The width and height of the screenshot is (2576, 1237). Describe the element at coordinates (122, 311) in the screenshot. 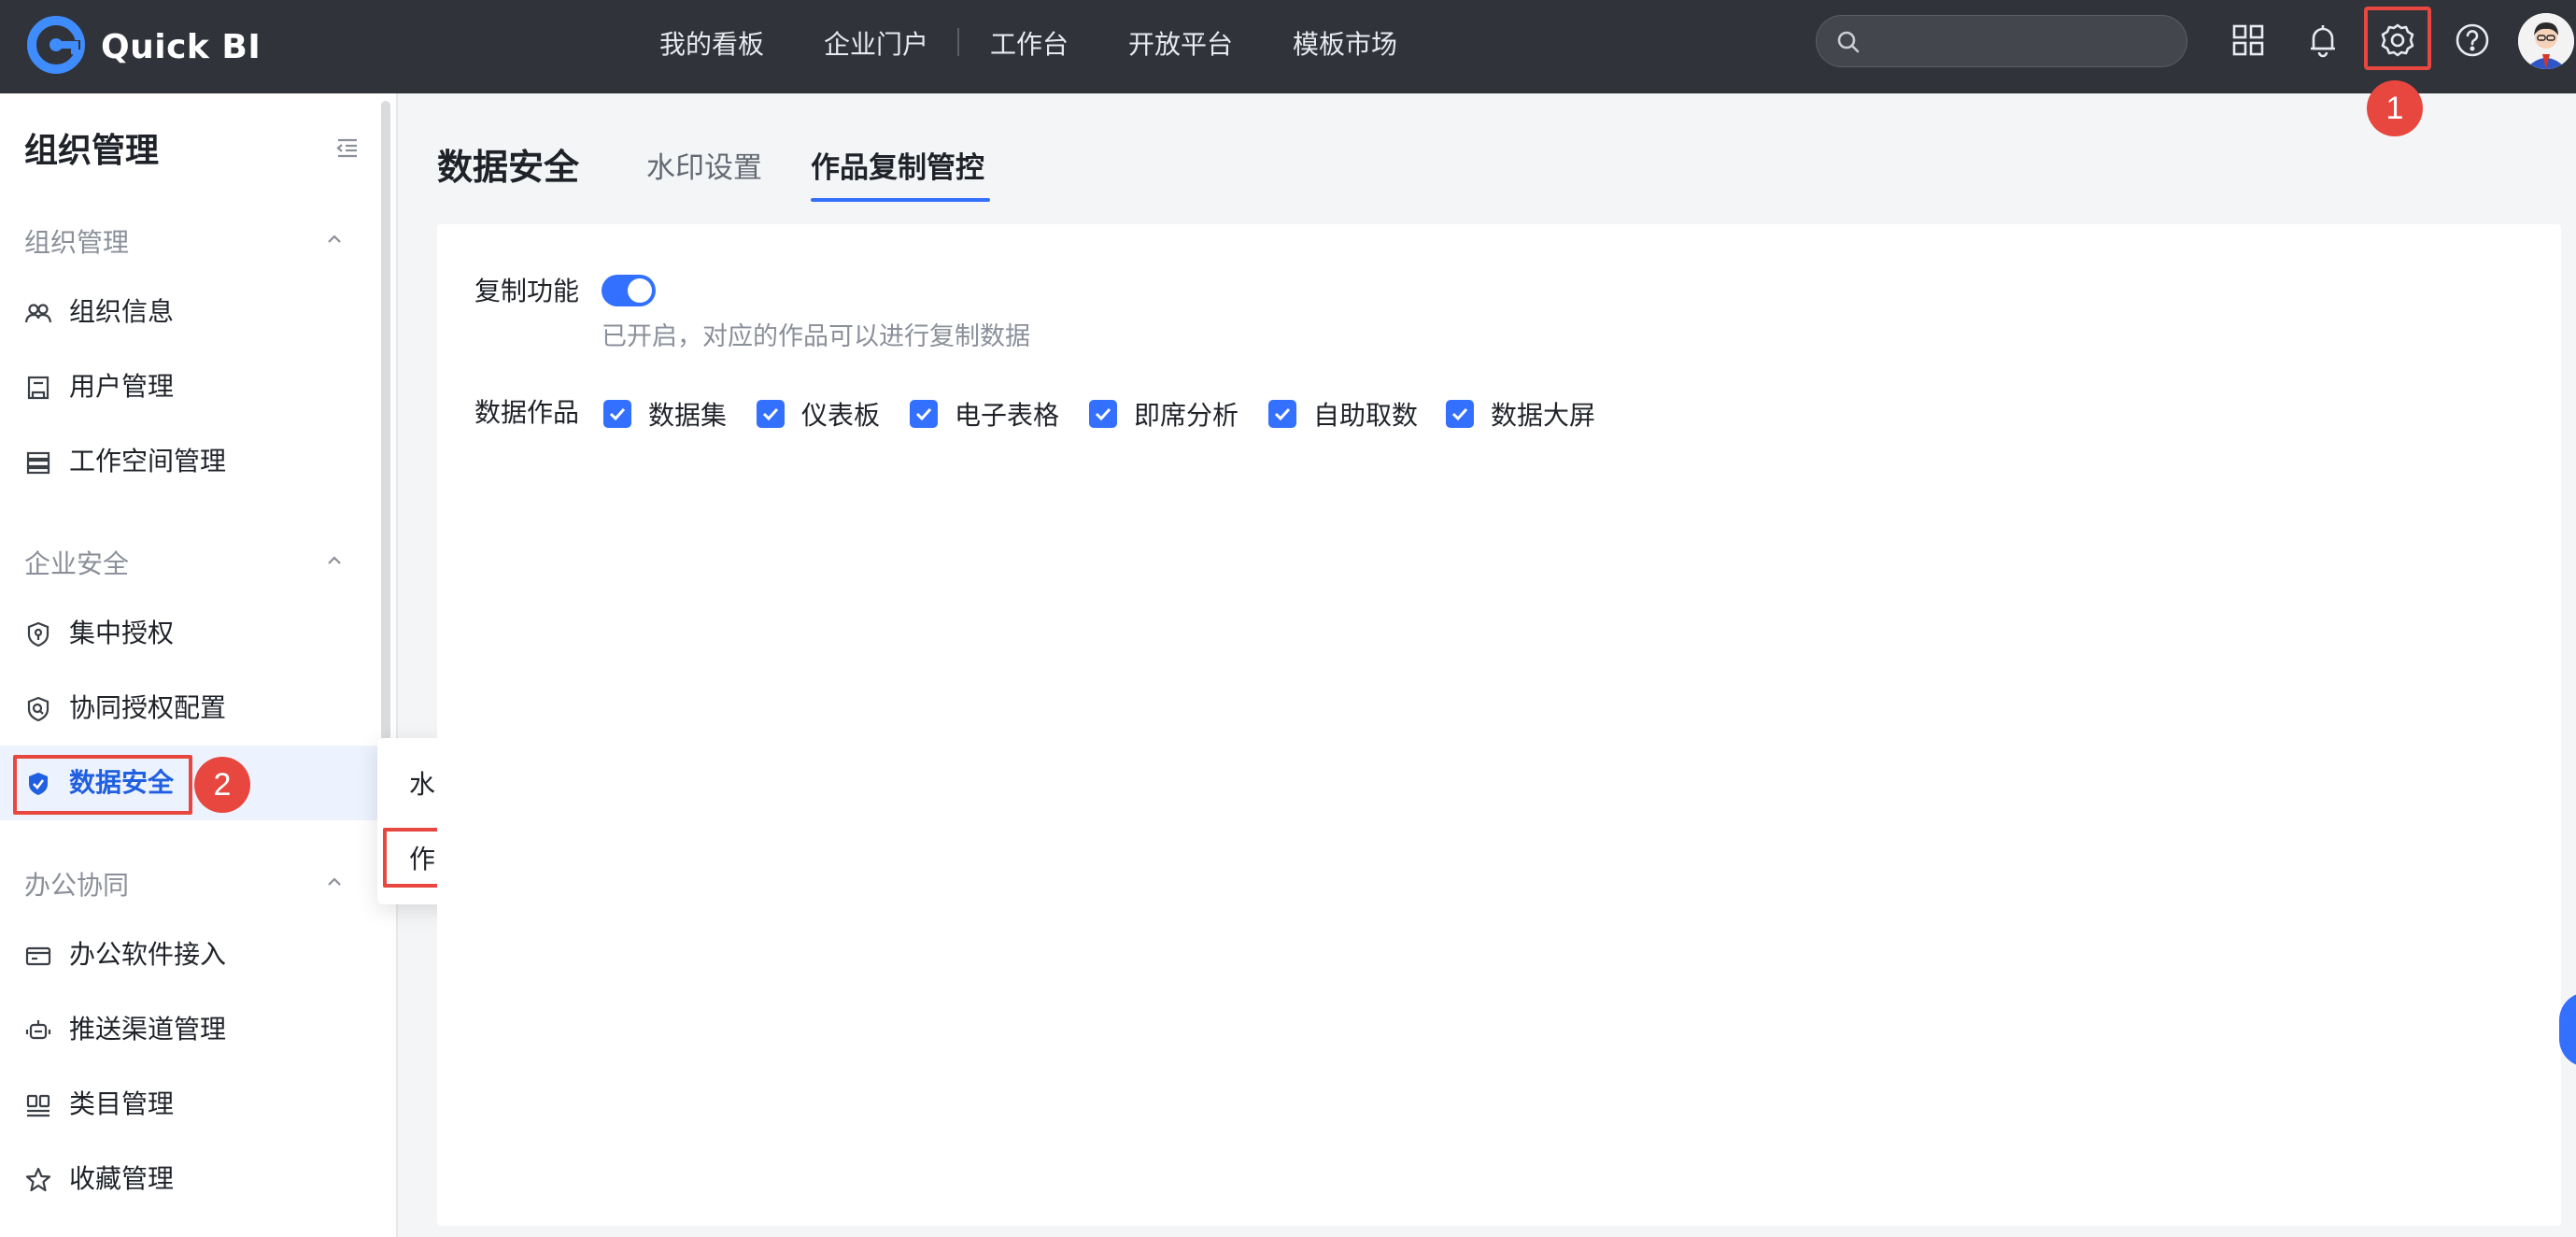

I see `sidebar-item-label: 组织信息` at that location.